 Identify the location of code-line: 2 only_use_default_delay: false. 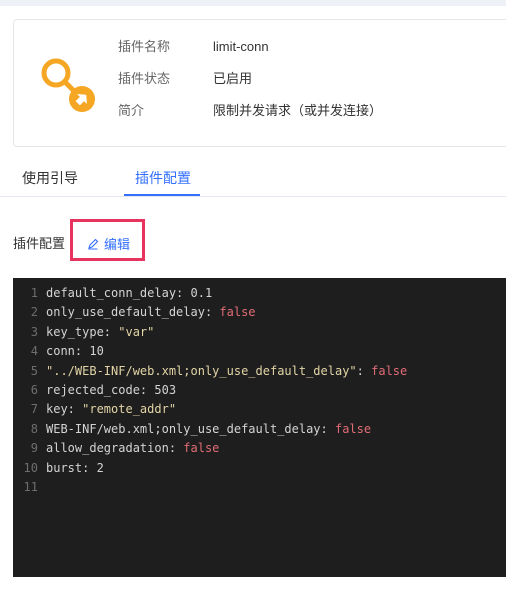
(259, 312).